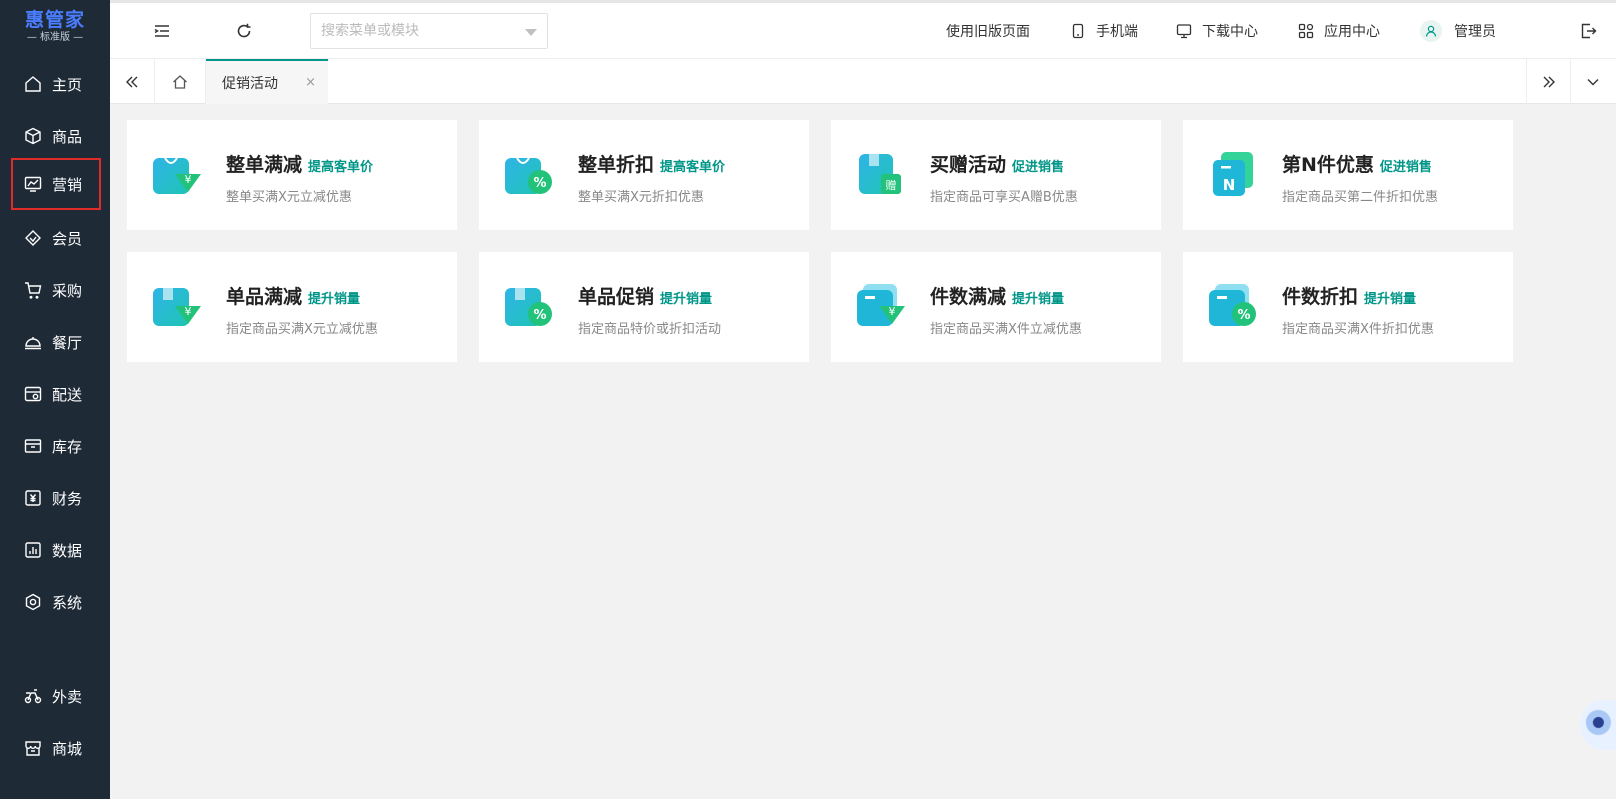 This screenshot has width=1616, height=799. I want to click on tab-label: 促销活动, so click(250, 83).